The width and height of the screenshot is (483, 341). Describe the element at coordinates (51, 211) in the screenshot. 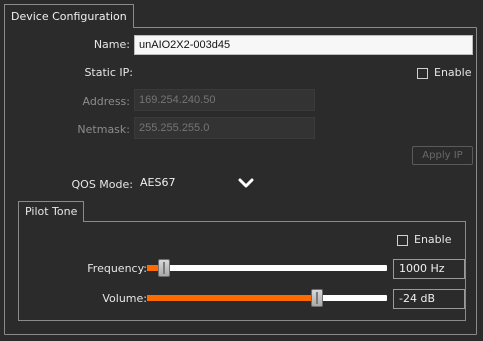

I see `tab-pilot-tone: Pilot Tone` at that location.